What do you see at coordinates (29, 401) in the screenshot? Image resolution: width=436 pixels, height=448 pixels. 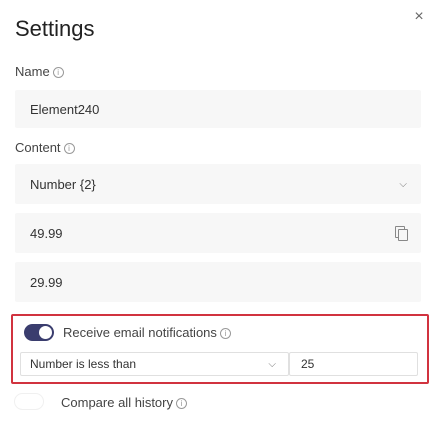 I see `compare-history-toggle` at bounding box center [29, 401].